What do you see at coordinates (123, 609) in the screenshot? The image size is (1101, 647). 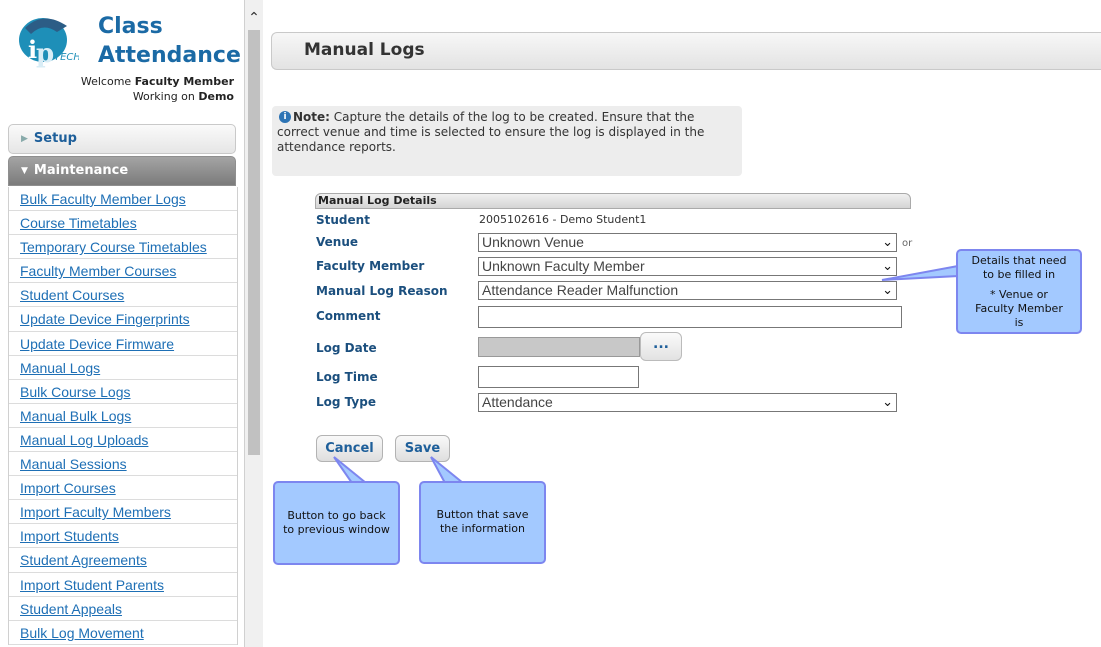 I see `sidebar-item: Student Appeals` at bounding box center [123, 609].